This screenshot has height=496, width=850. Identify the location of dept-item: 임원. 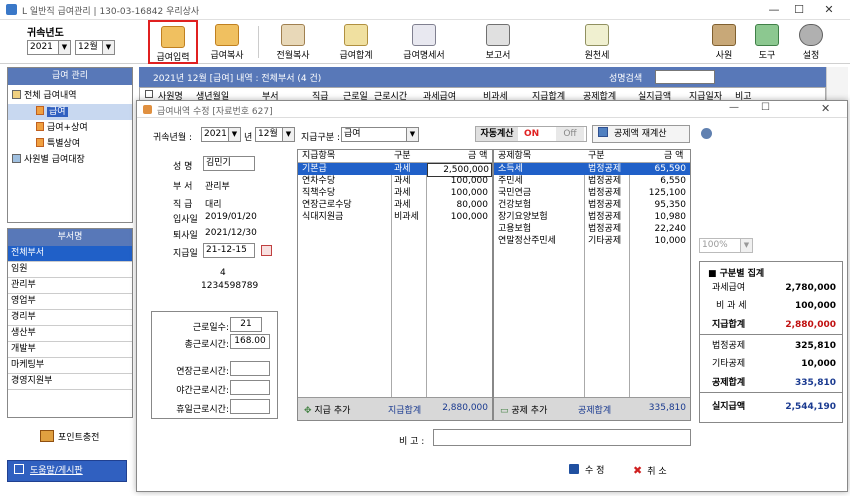
(70, 270).